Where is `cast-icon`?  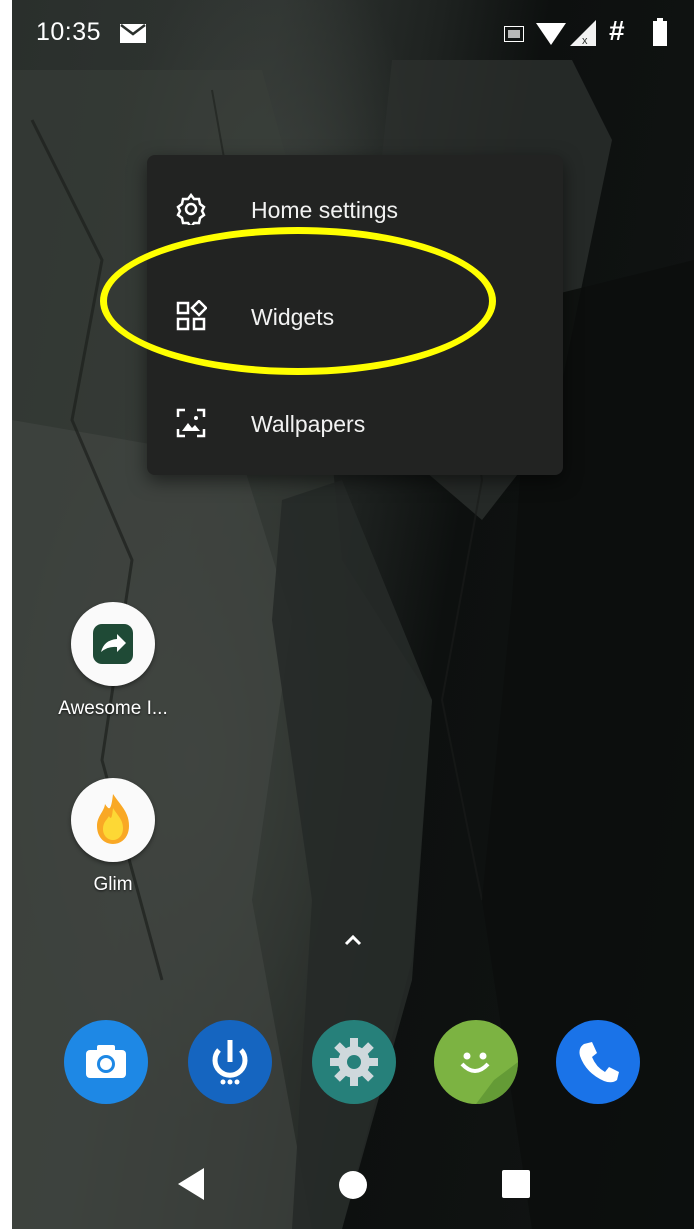
cast-icon is located at coordinates (514, 34).